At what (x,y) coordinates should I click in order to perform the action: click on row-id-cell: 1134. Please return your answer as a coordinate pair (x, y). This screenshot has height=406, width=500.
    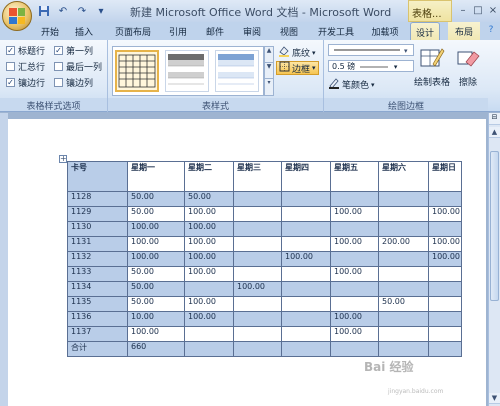
    Looking at the image, I should click on (97, 289).